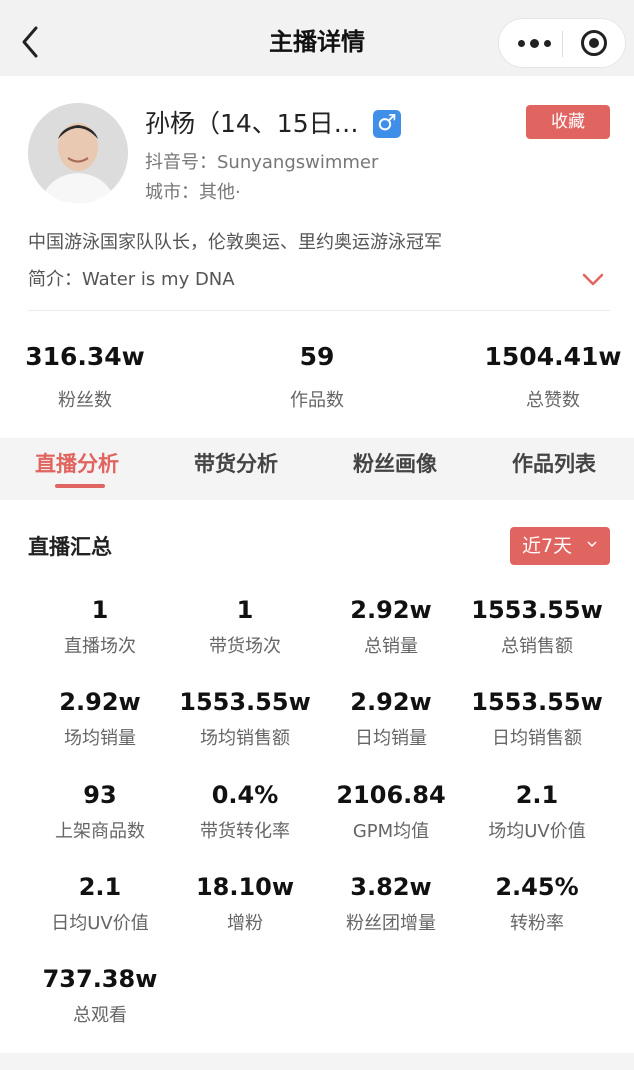 This screenshot has height=1070, width=634. I want to click on tab-bar: 直播分析 带货分析 粉丝画像 作品列表, so click(317, 469).